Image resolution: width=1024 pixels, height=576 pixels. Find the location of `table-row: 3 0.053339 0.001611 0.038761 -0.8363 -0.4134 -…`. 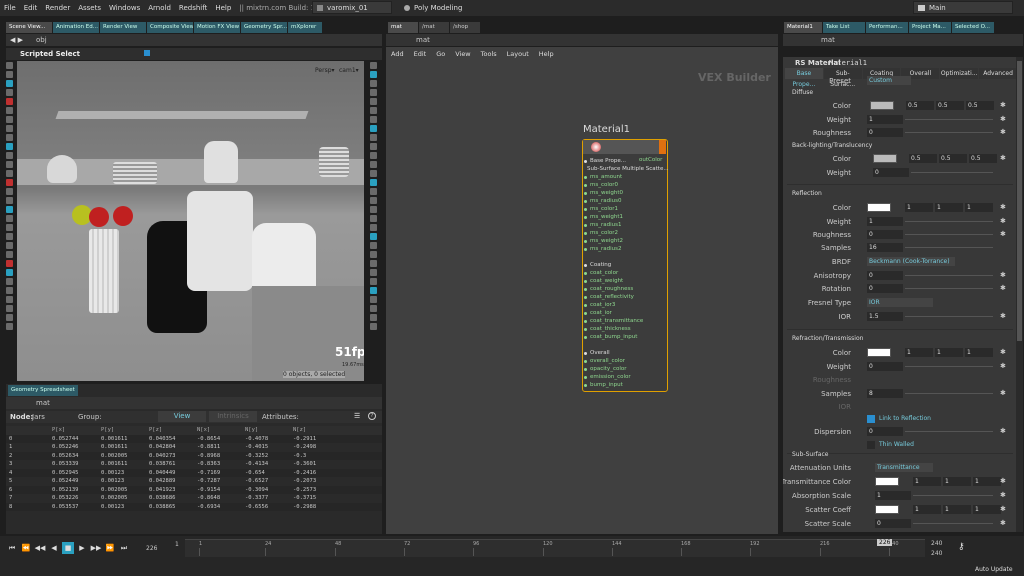

table-row: 3 0.053339 0.001611 0.038761 -0.8363 -0.4134 -… is located at coordinates (194, 464).